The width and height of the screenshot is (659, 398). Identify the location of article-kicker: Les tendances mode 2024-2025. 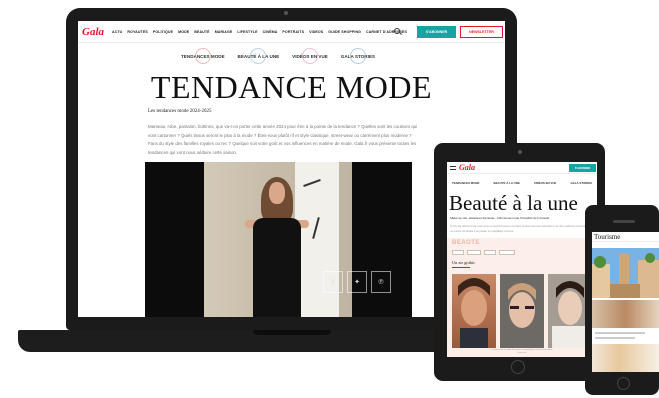
(180, 111).